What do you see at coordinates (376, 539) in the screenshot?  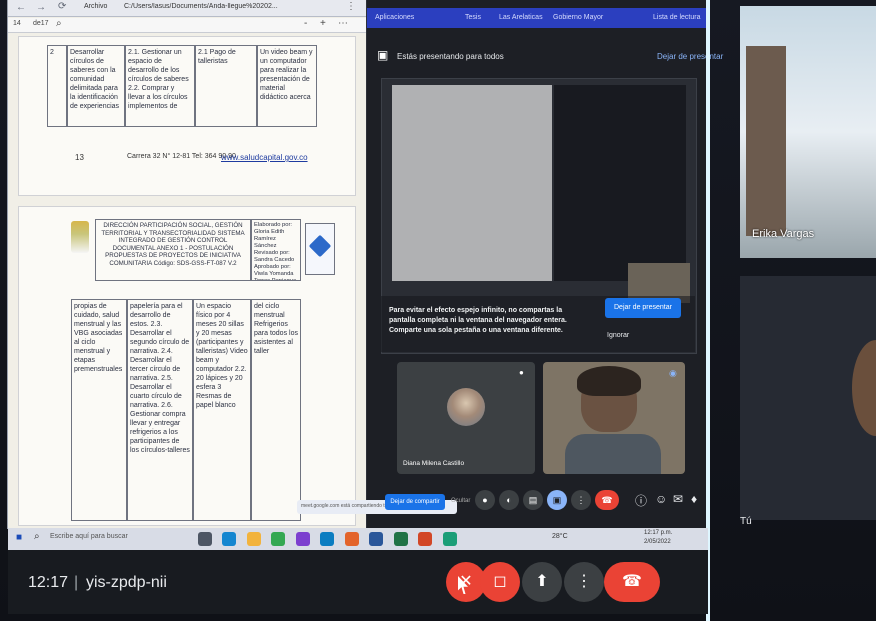 I see `word-icon` at bounding box center [376, 539].